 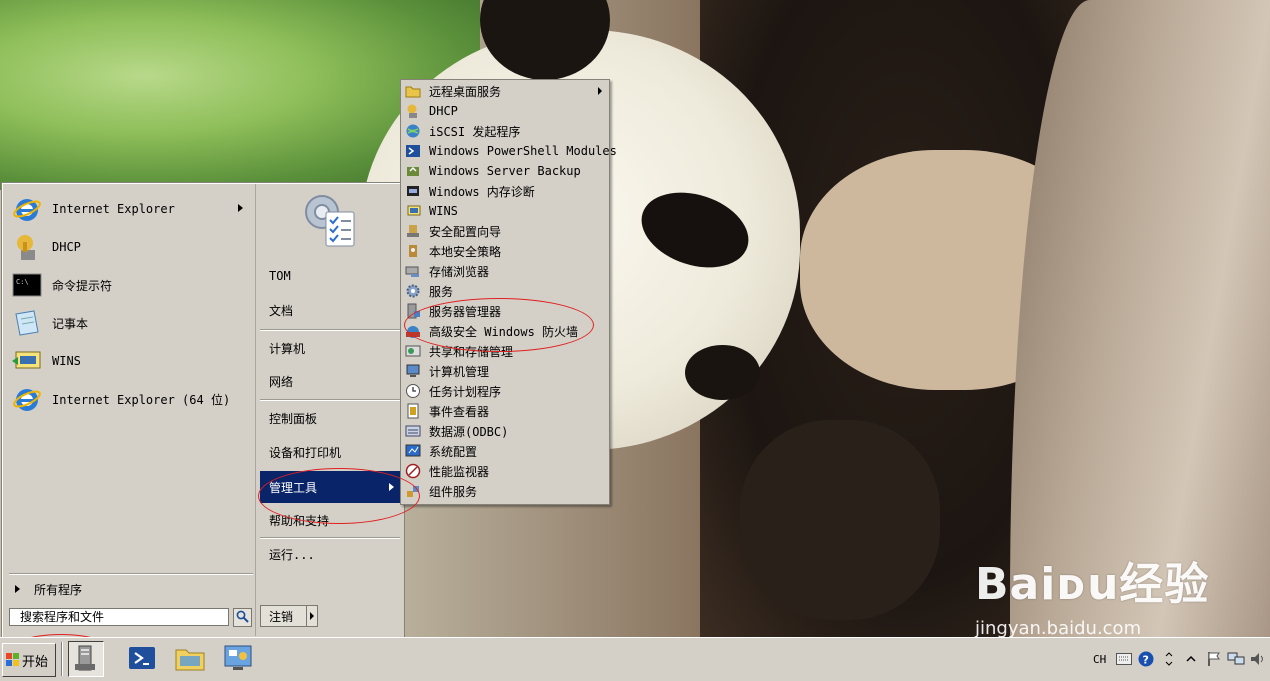 I want to click on submenu-item-security-config-wizard: 安全配置向导, so click(x=505, y=231).